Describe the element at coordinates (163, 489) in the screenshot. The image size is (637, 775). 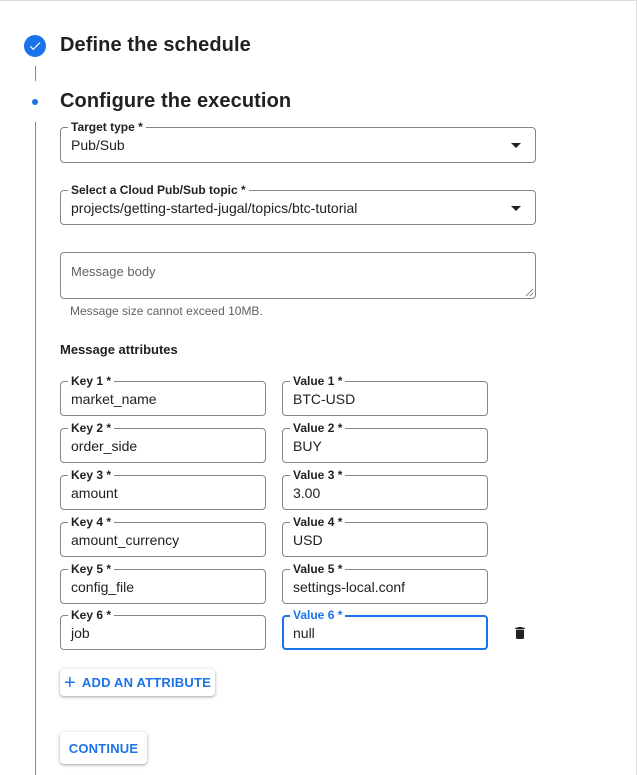
I see `key-field-3: Key 3 * amount` at that location.